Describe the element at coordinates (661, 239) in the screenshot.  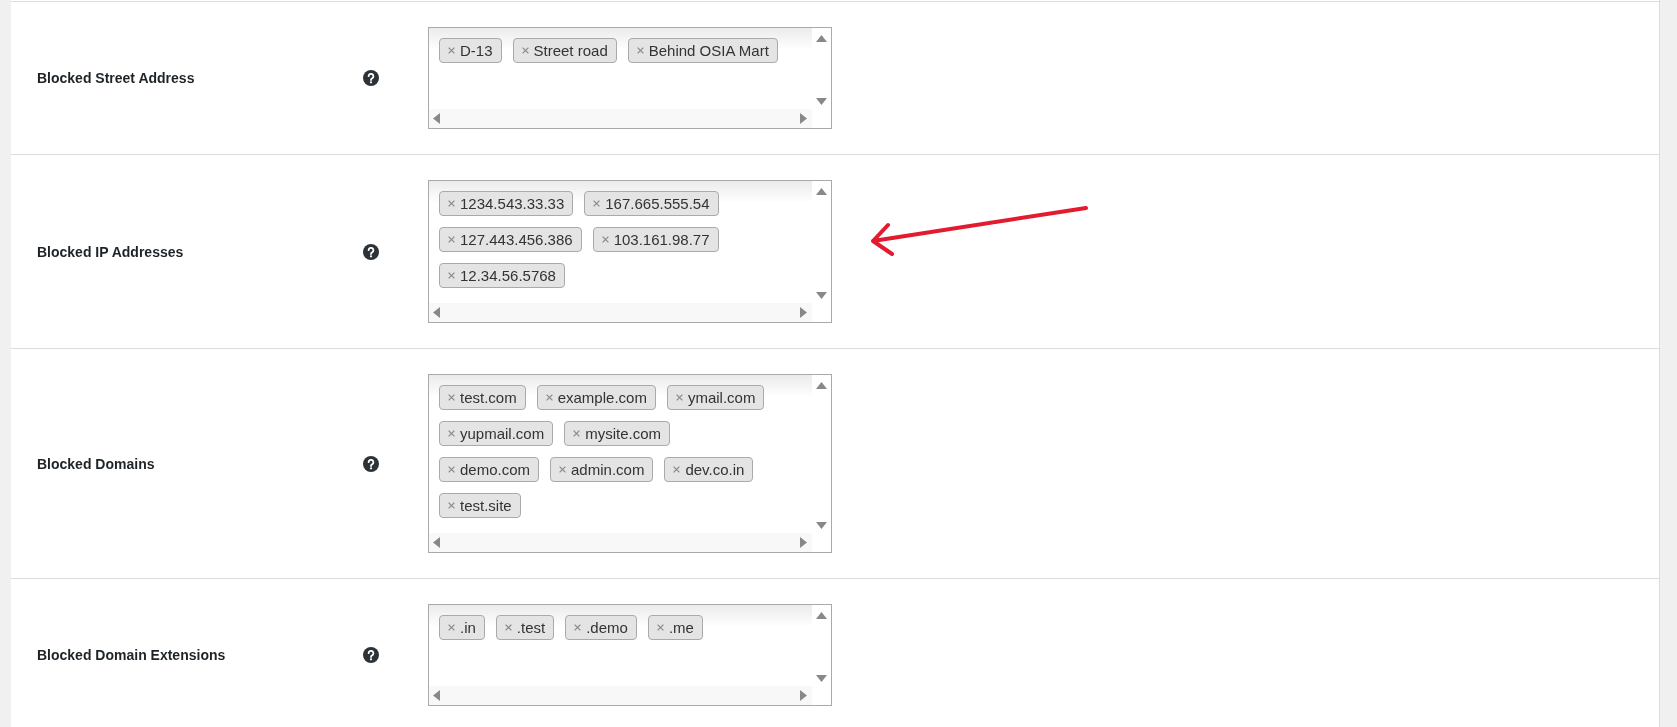
I see `tag-label: 103.161.98.77` at that location.